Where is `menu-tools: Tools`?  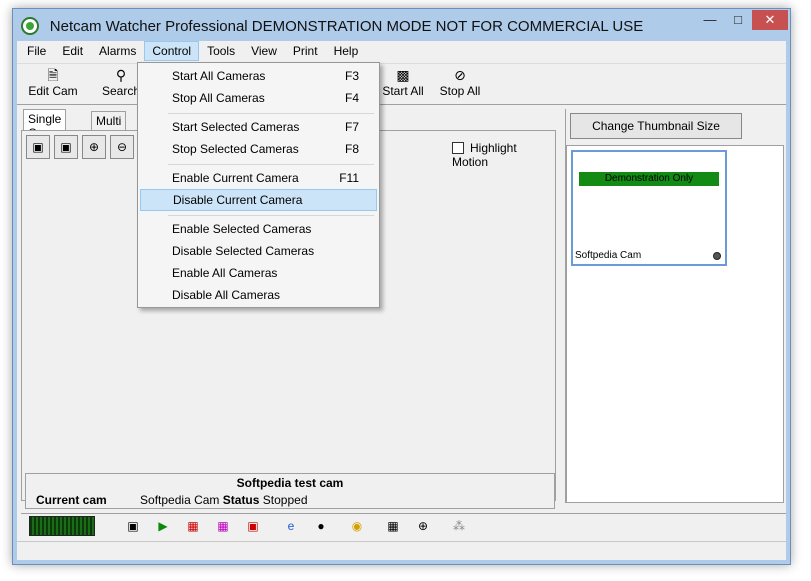 menu-tools: Tools is located at coordinates (221, 51).